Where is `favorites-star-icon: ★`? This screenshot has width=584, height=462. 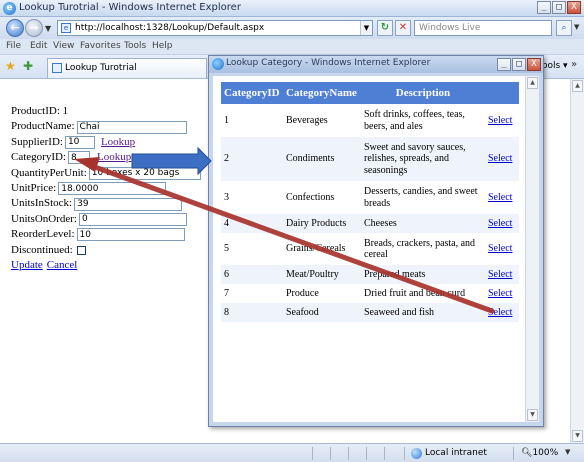
favorites-star-icon: ★ is located at coordinates (10, 66).